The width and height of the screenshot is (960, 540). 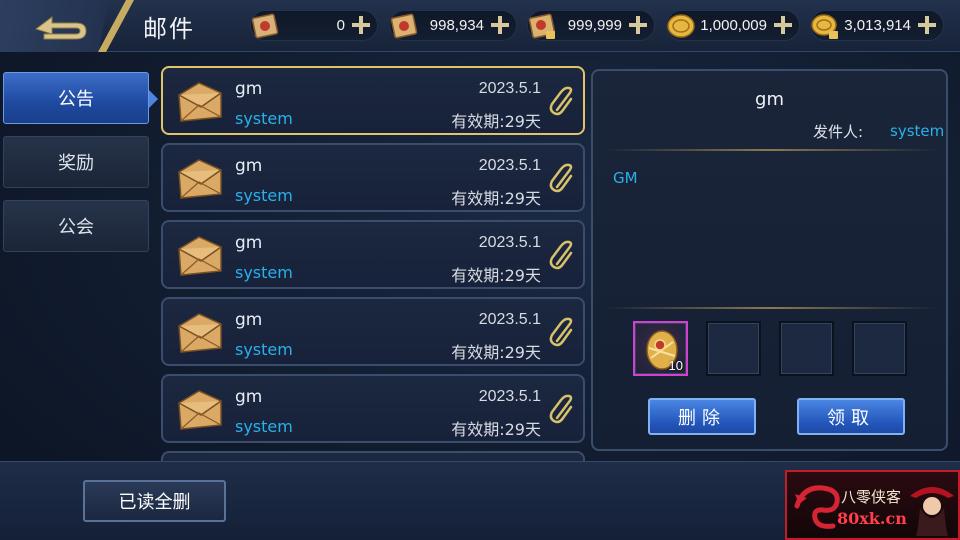 I want to click on active-tab-arrow-icon, so click(x=153, y=99).